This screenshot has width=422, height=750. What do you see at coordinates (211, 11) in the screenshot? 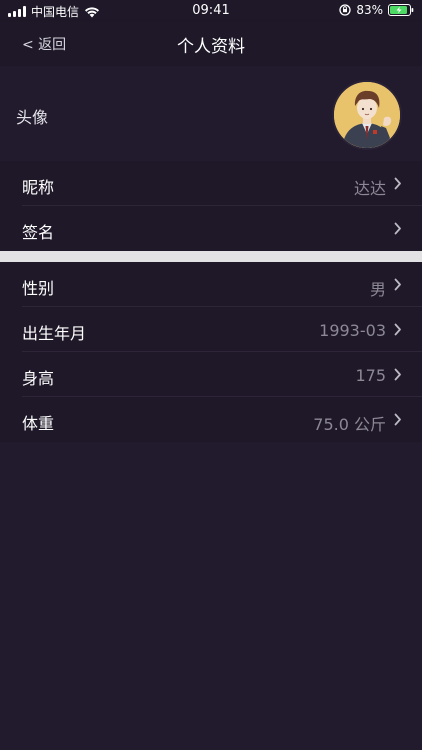
I see `status-bar: 中国电信 09:41 83%` at bounding box center [211, 11].